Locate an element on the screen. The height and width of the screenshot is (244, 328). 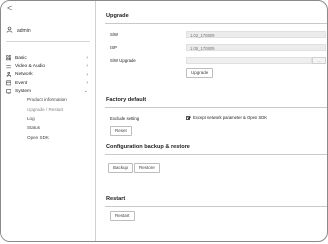
lines-icon is located at coordinates (8, 67).